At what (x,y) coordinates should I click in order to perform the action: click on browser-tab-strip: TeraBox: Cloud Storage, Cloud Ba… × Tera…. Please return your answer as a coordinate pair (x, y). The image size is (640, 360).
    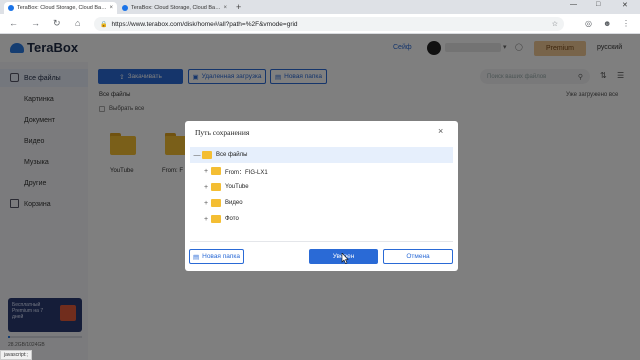
    Looking at the image, I should click on (320, 7).